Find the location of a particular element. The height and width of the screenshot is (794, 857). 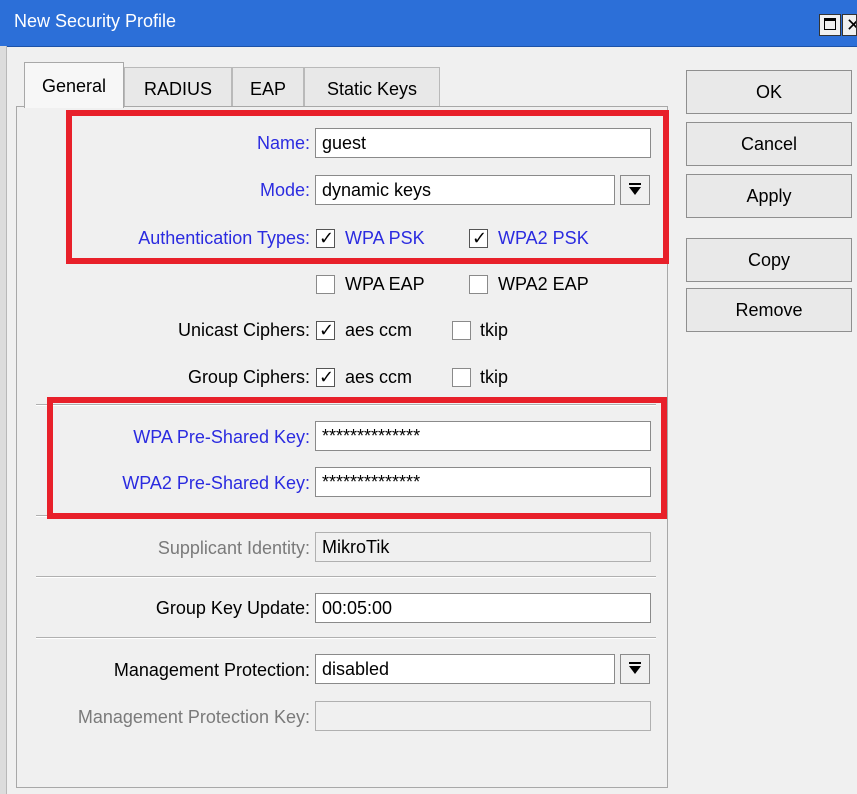

unicast-aes-ccm-checkbox: ✓ is located at coordinates (325, 330).